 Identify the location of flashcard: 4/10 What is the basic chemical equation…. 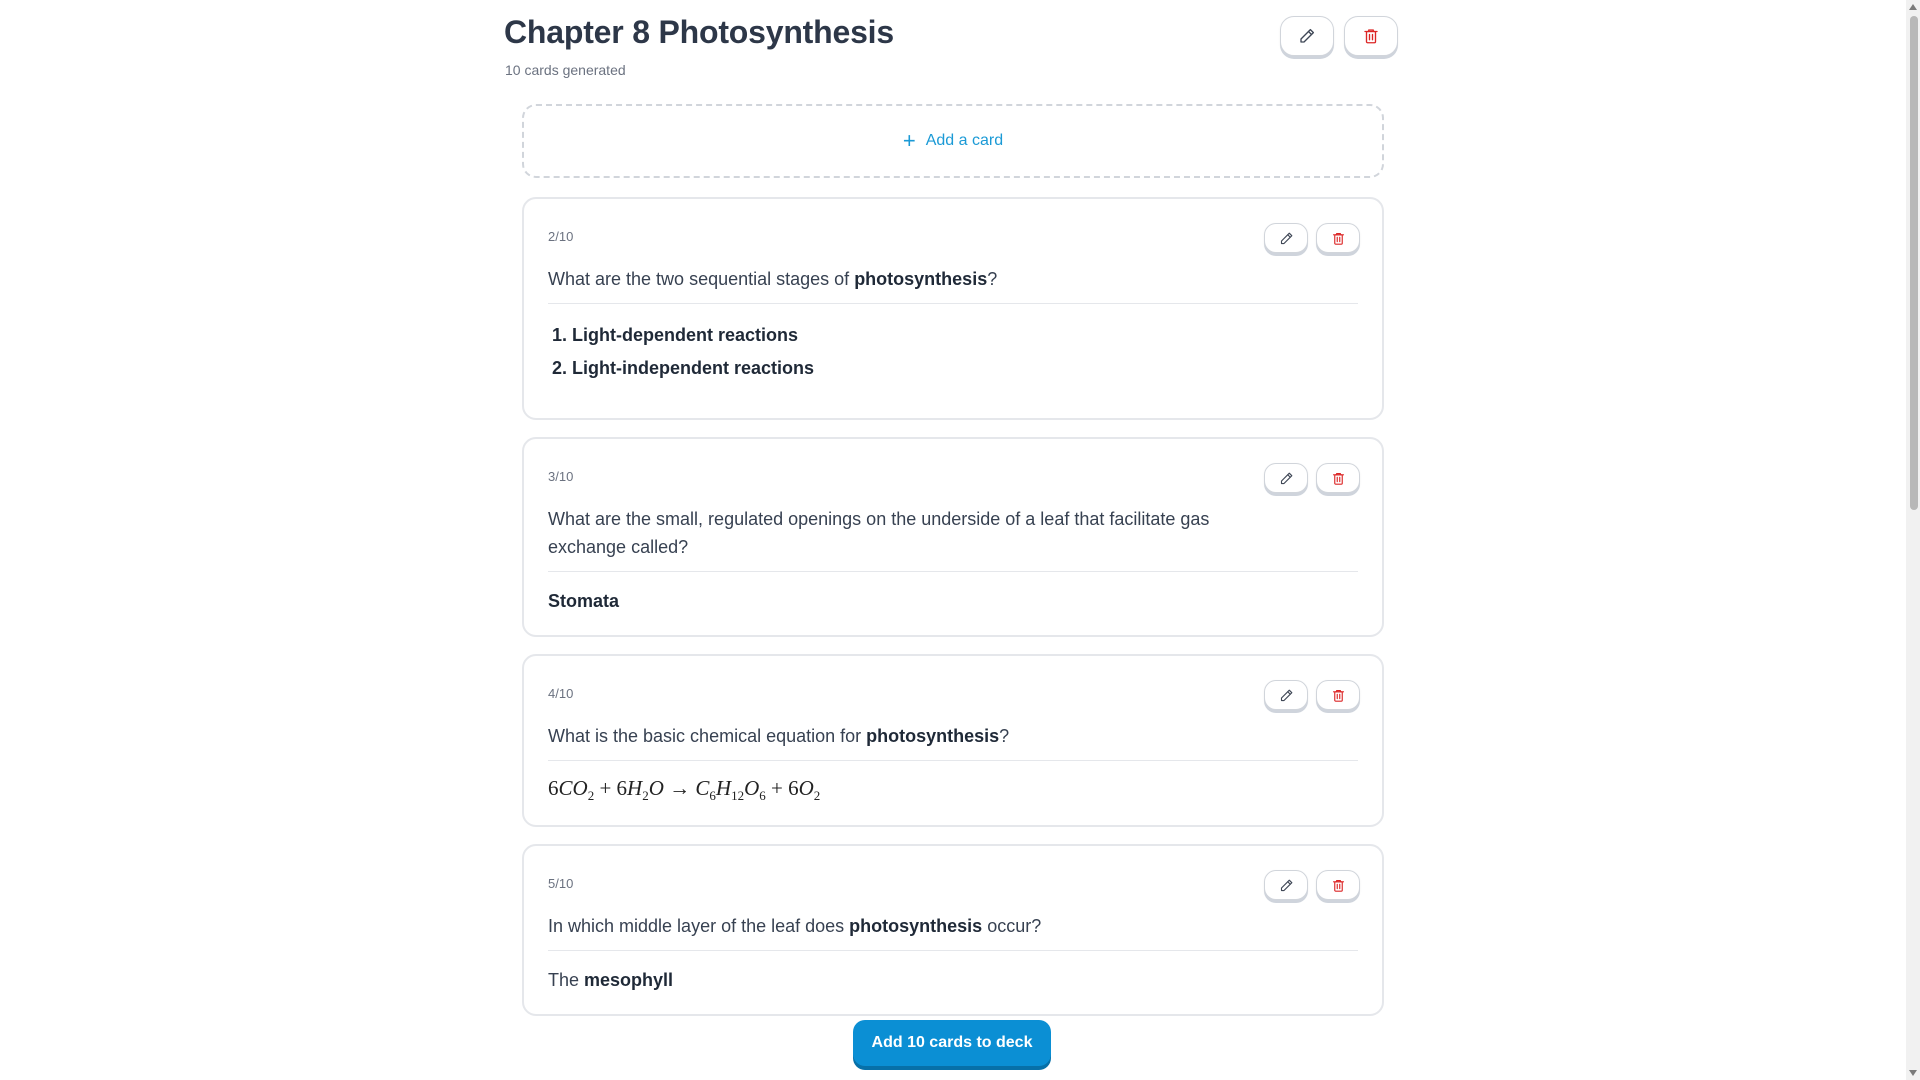
(953, 740).